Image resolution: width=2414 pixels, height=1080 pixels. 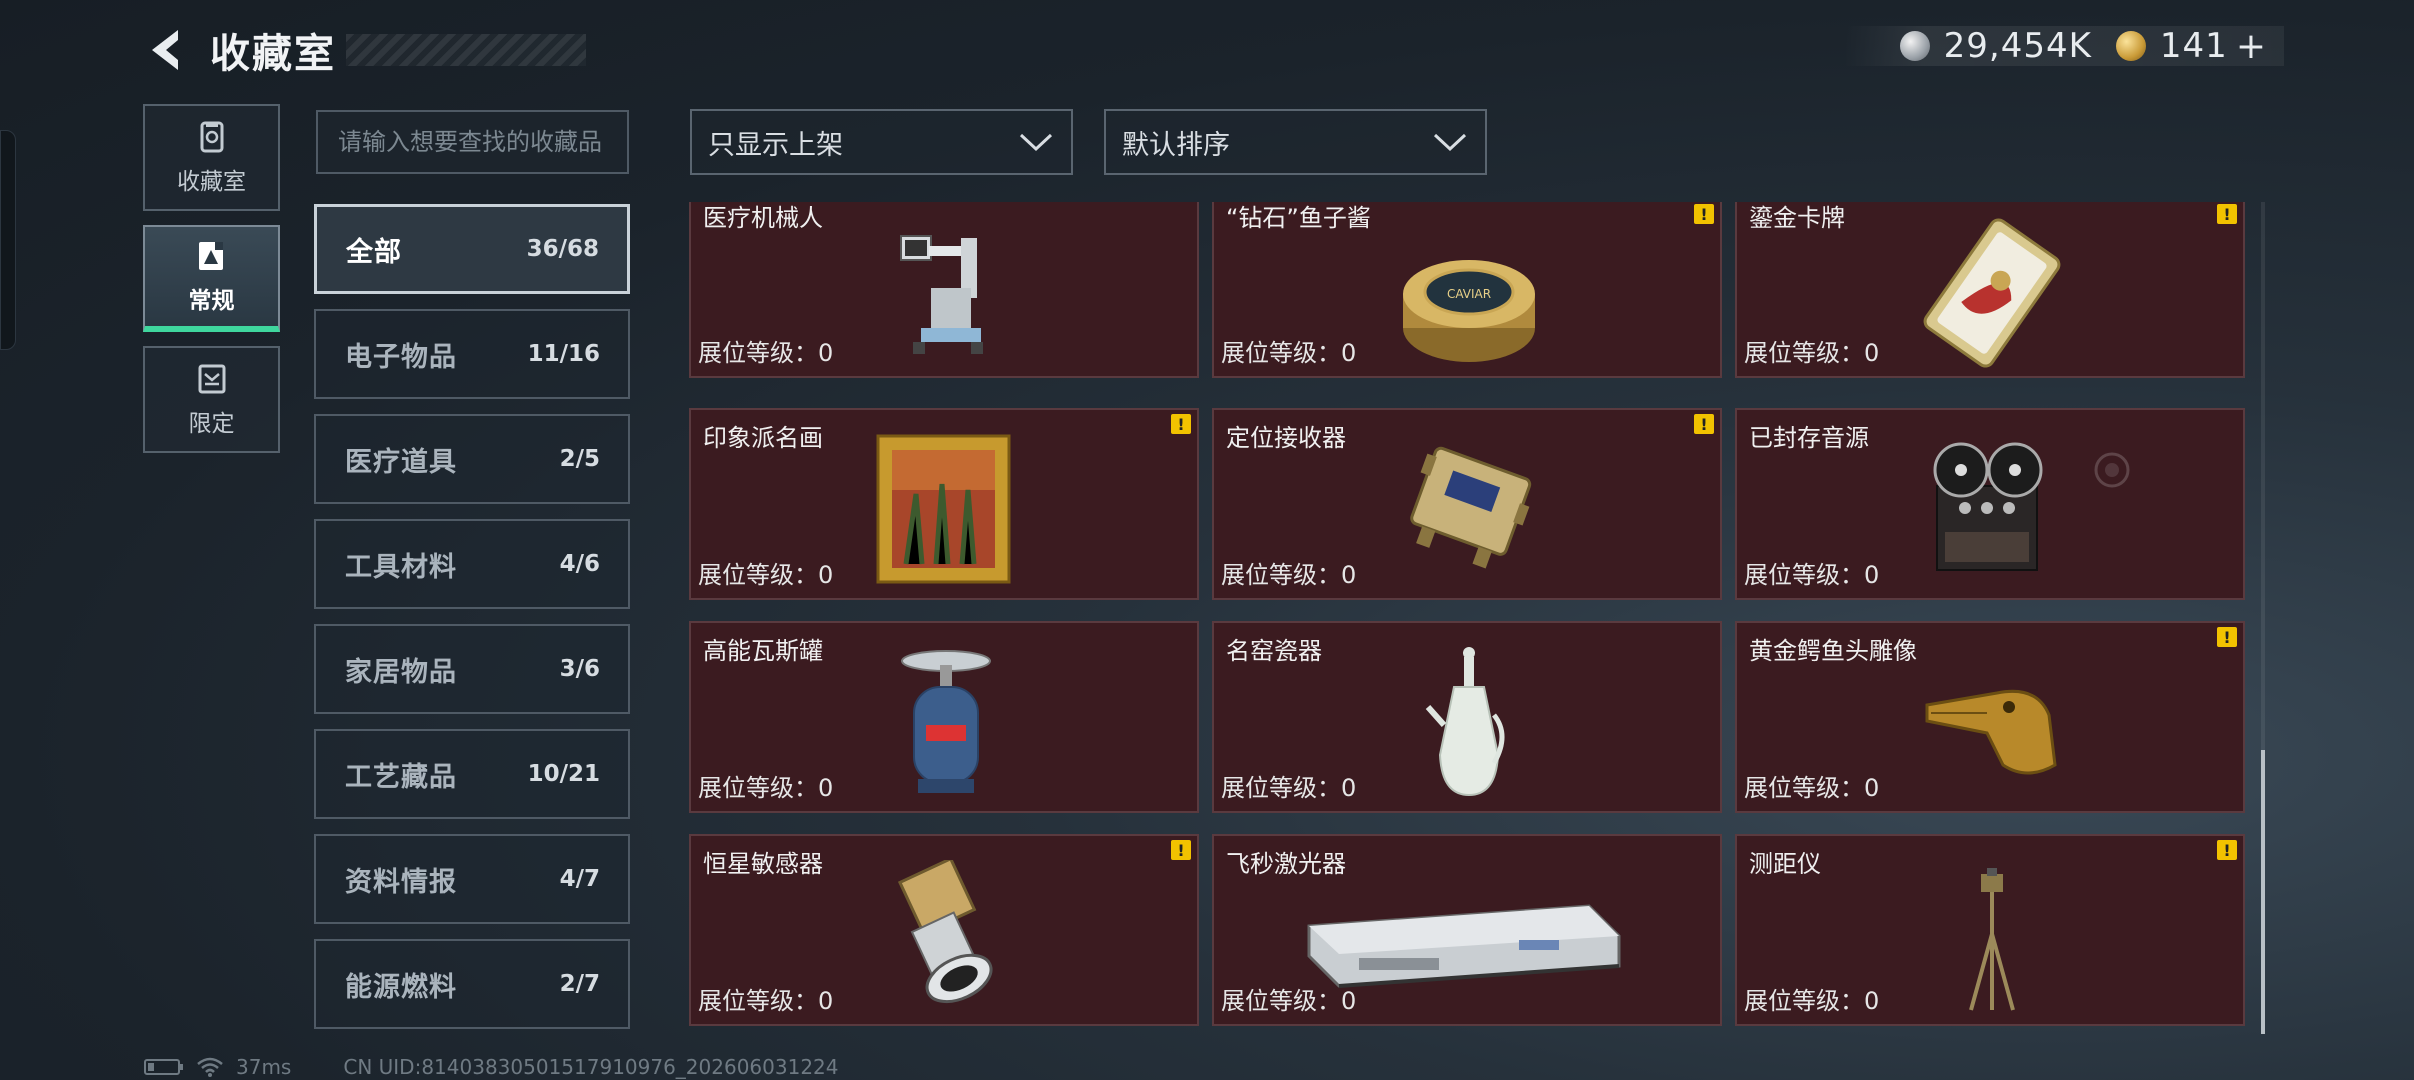 I want to click on item-card: “钻石”鱼子酱 ! CAVIAR 展位等级：0, so click(x=1467, y=290).